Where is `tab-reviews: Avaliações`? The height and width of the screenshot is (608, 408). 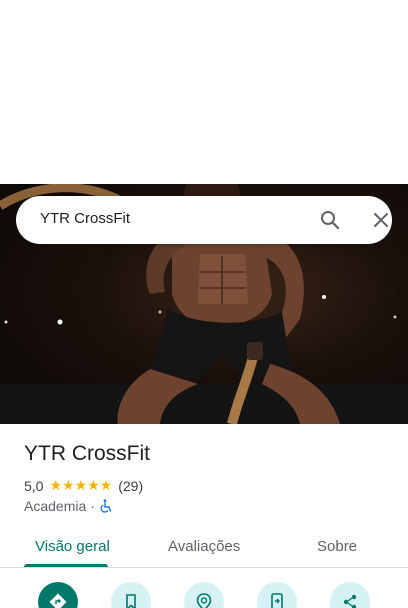
tab-reviews: Avaliações is located at coordinates (204, 546).